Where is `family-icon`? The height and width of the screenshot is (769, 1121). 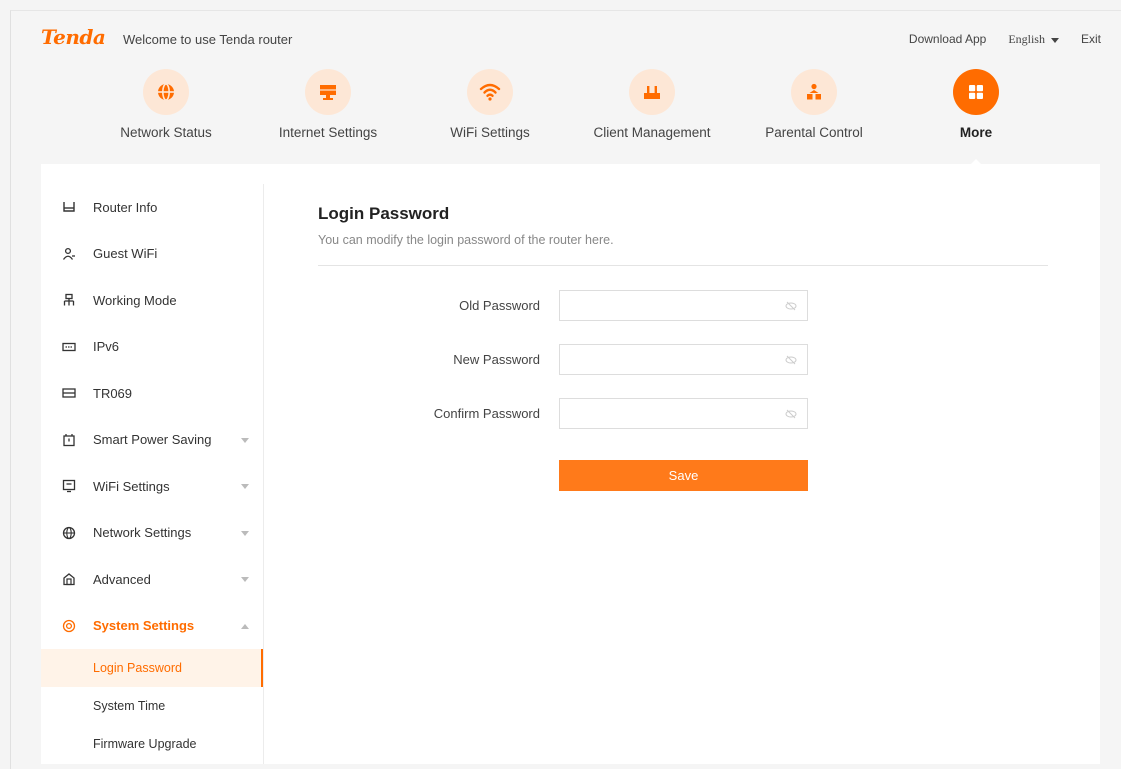
family-icon is located at coordinates (814, 92).